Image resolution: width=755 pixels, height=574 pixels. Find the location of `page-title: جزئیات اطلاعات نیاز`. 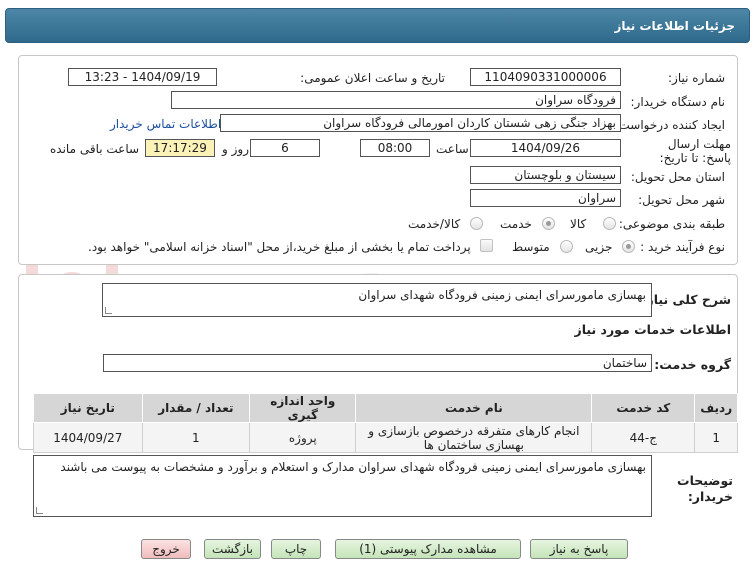

page-title: جزئیات اطلاعات نیاز is located at coordinates (674, 26).